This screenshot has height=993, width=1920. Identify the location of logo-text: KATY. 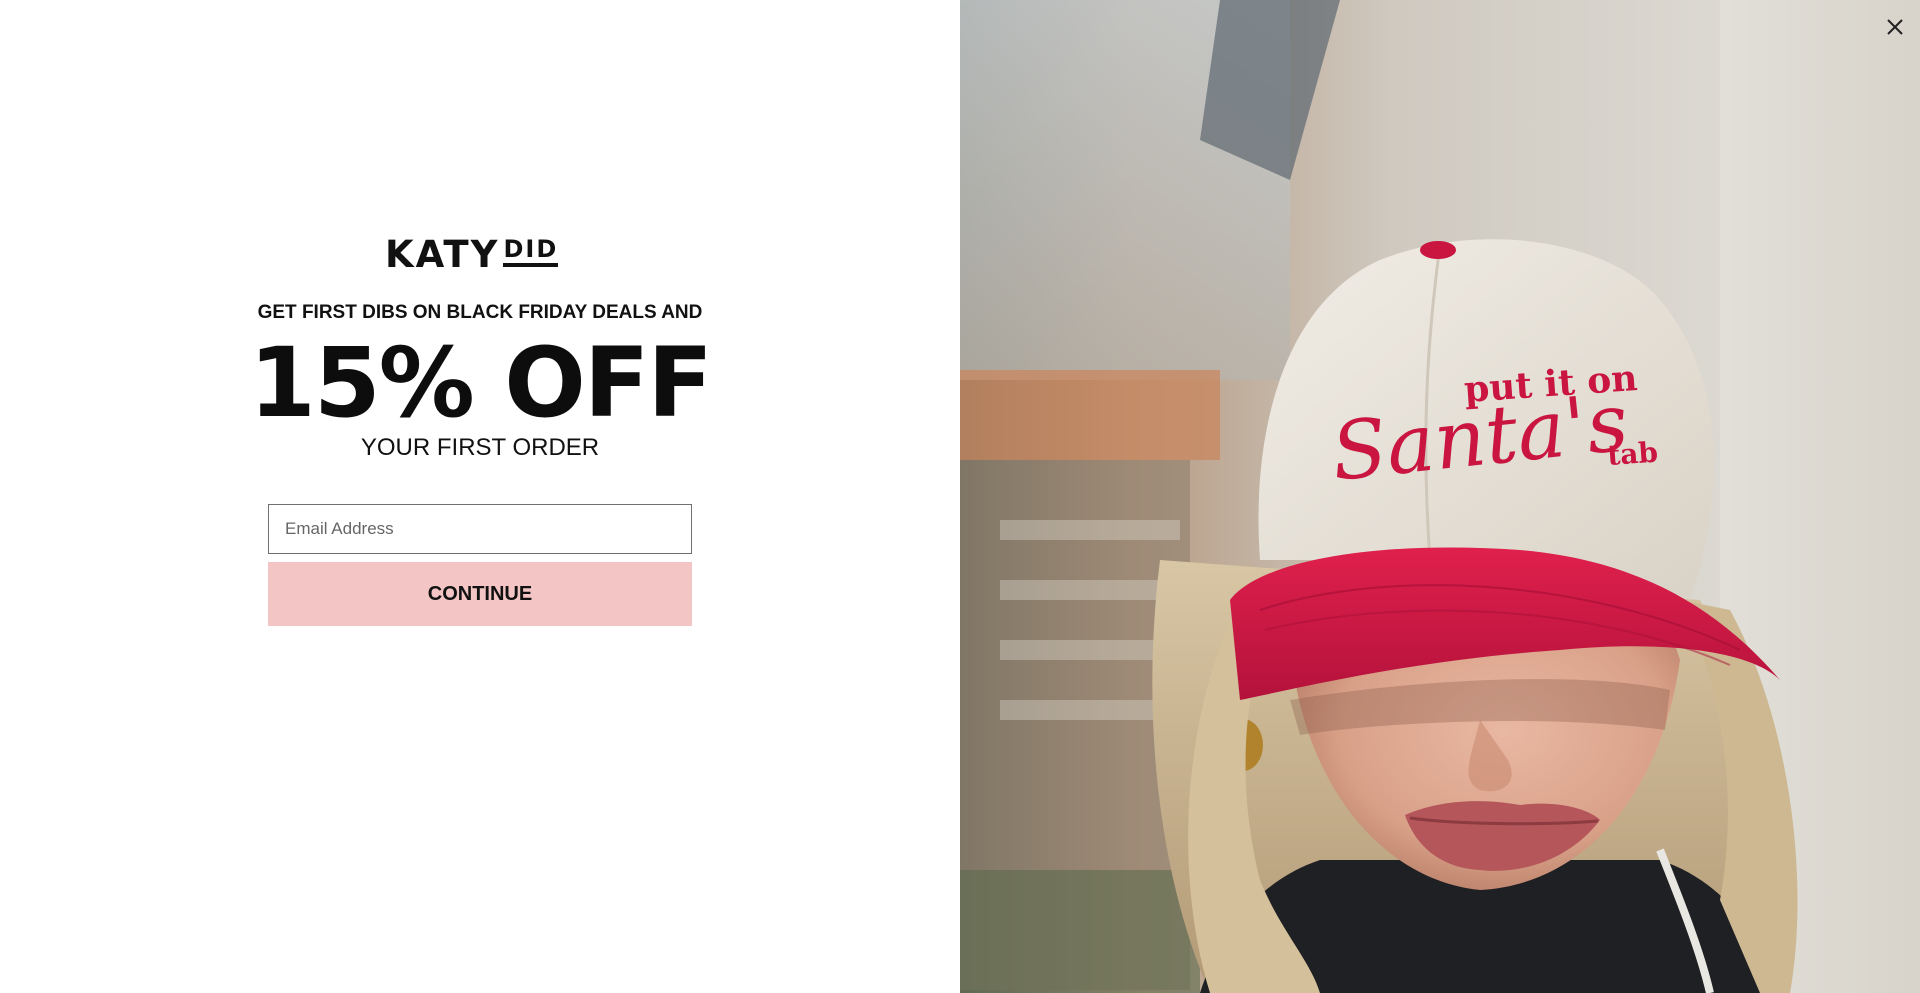
(442, 254).